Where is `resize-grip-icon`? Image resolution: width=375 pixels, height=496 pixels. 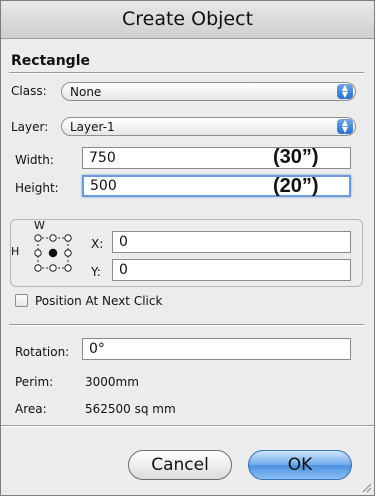 resize-grip-icon is located at coordinates (366, 487).